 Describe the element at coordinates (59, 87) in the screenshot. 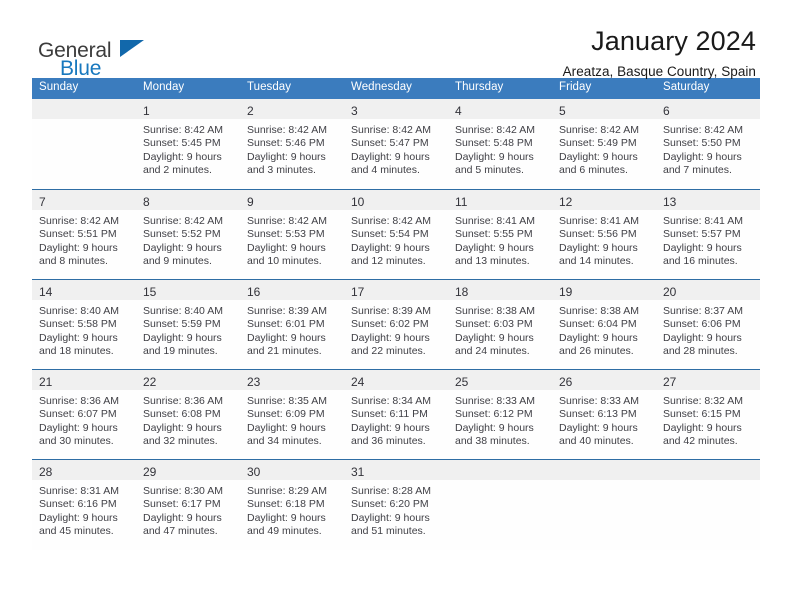

I see `weekday-header-sunday: Sunday` at that location.